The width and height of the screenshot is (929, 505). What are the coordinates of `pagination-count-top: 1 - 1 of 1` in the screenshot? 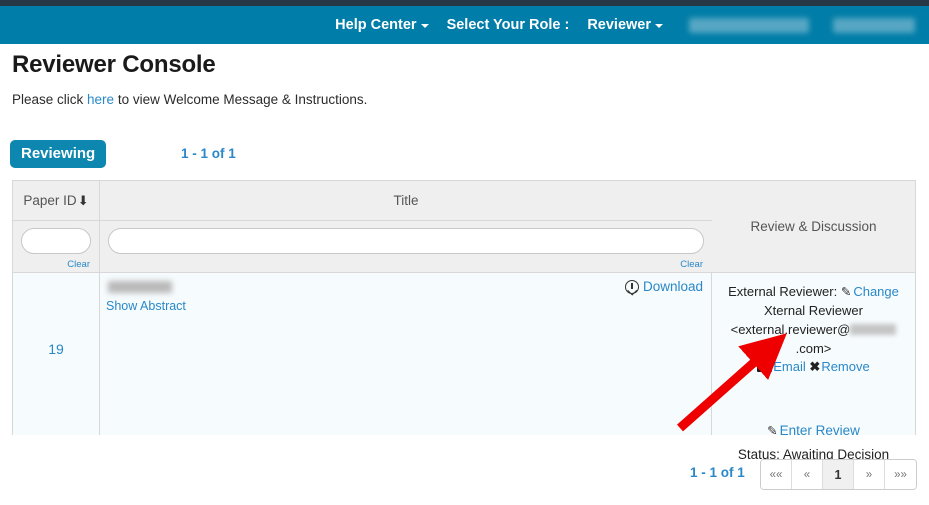 It's located at (208, 153).